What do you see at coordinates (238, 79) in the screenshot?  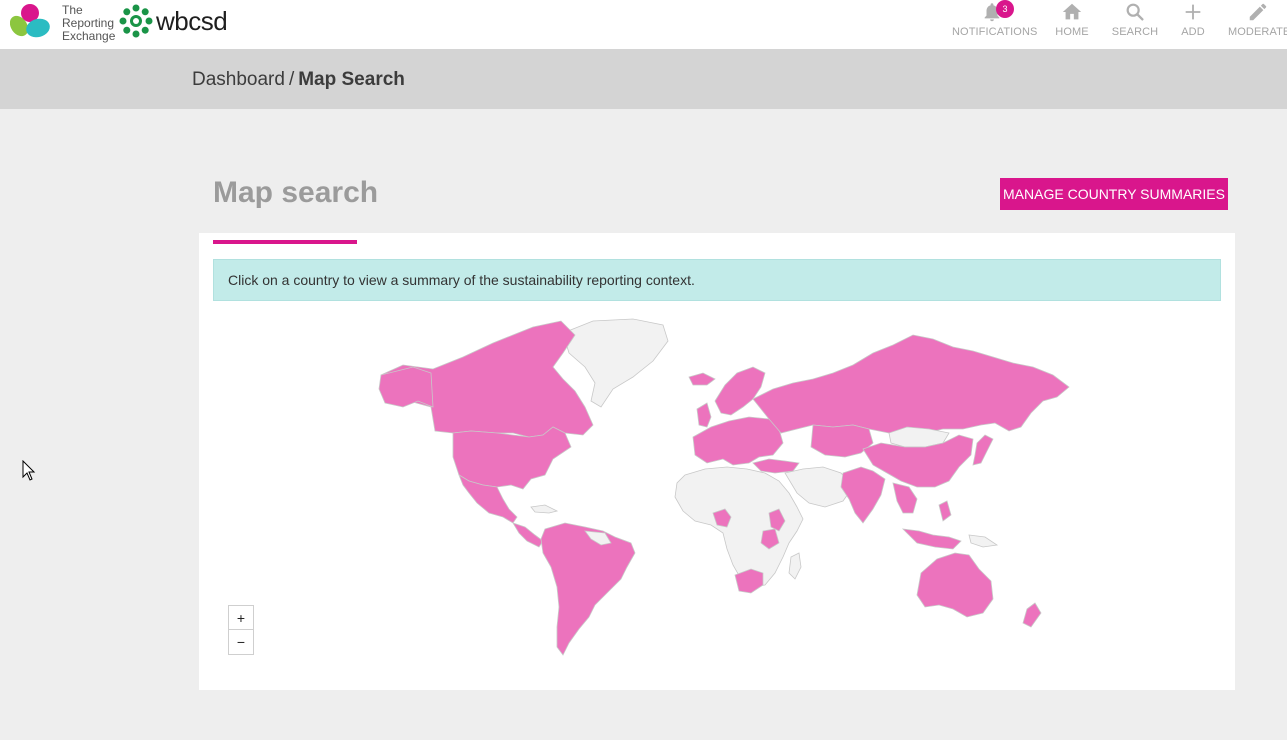 I see `breadcrumb-dashboard-link: Dashboard` at bounding box center [238, 79].